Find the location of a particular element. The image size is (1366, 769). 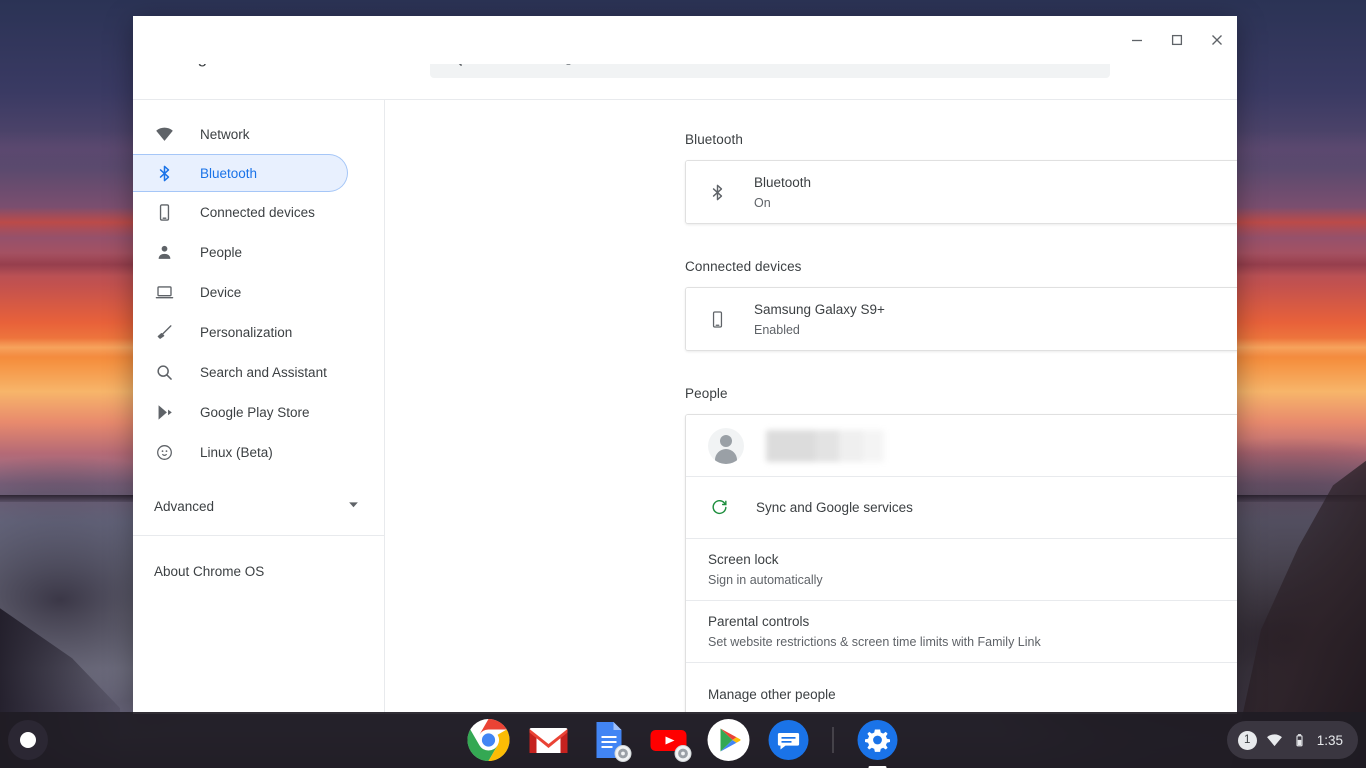

sidebar-about-label: About Chrome OS is located at coordinates (209, 571).